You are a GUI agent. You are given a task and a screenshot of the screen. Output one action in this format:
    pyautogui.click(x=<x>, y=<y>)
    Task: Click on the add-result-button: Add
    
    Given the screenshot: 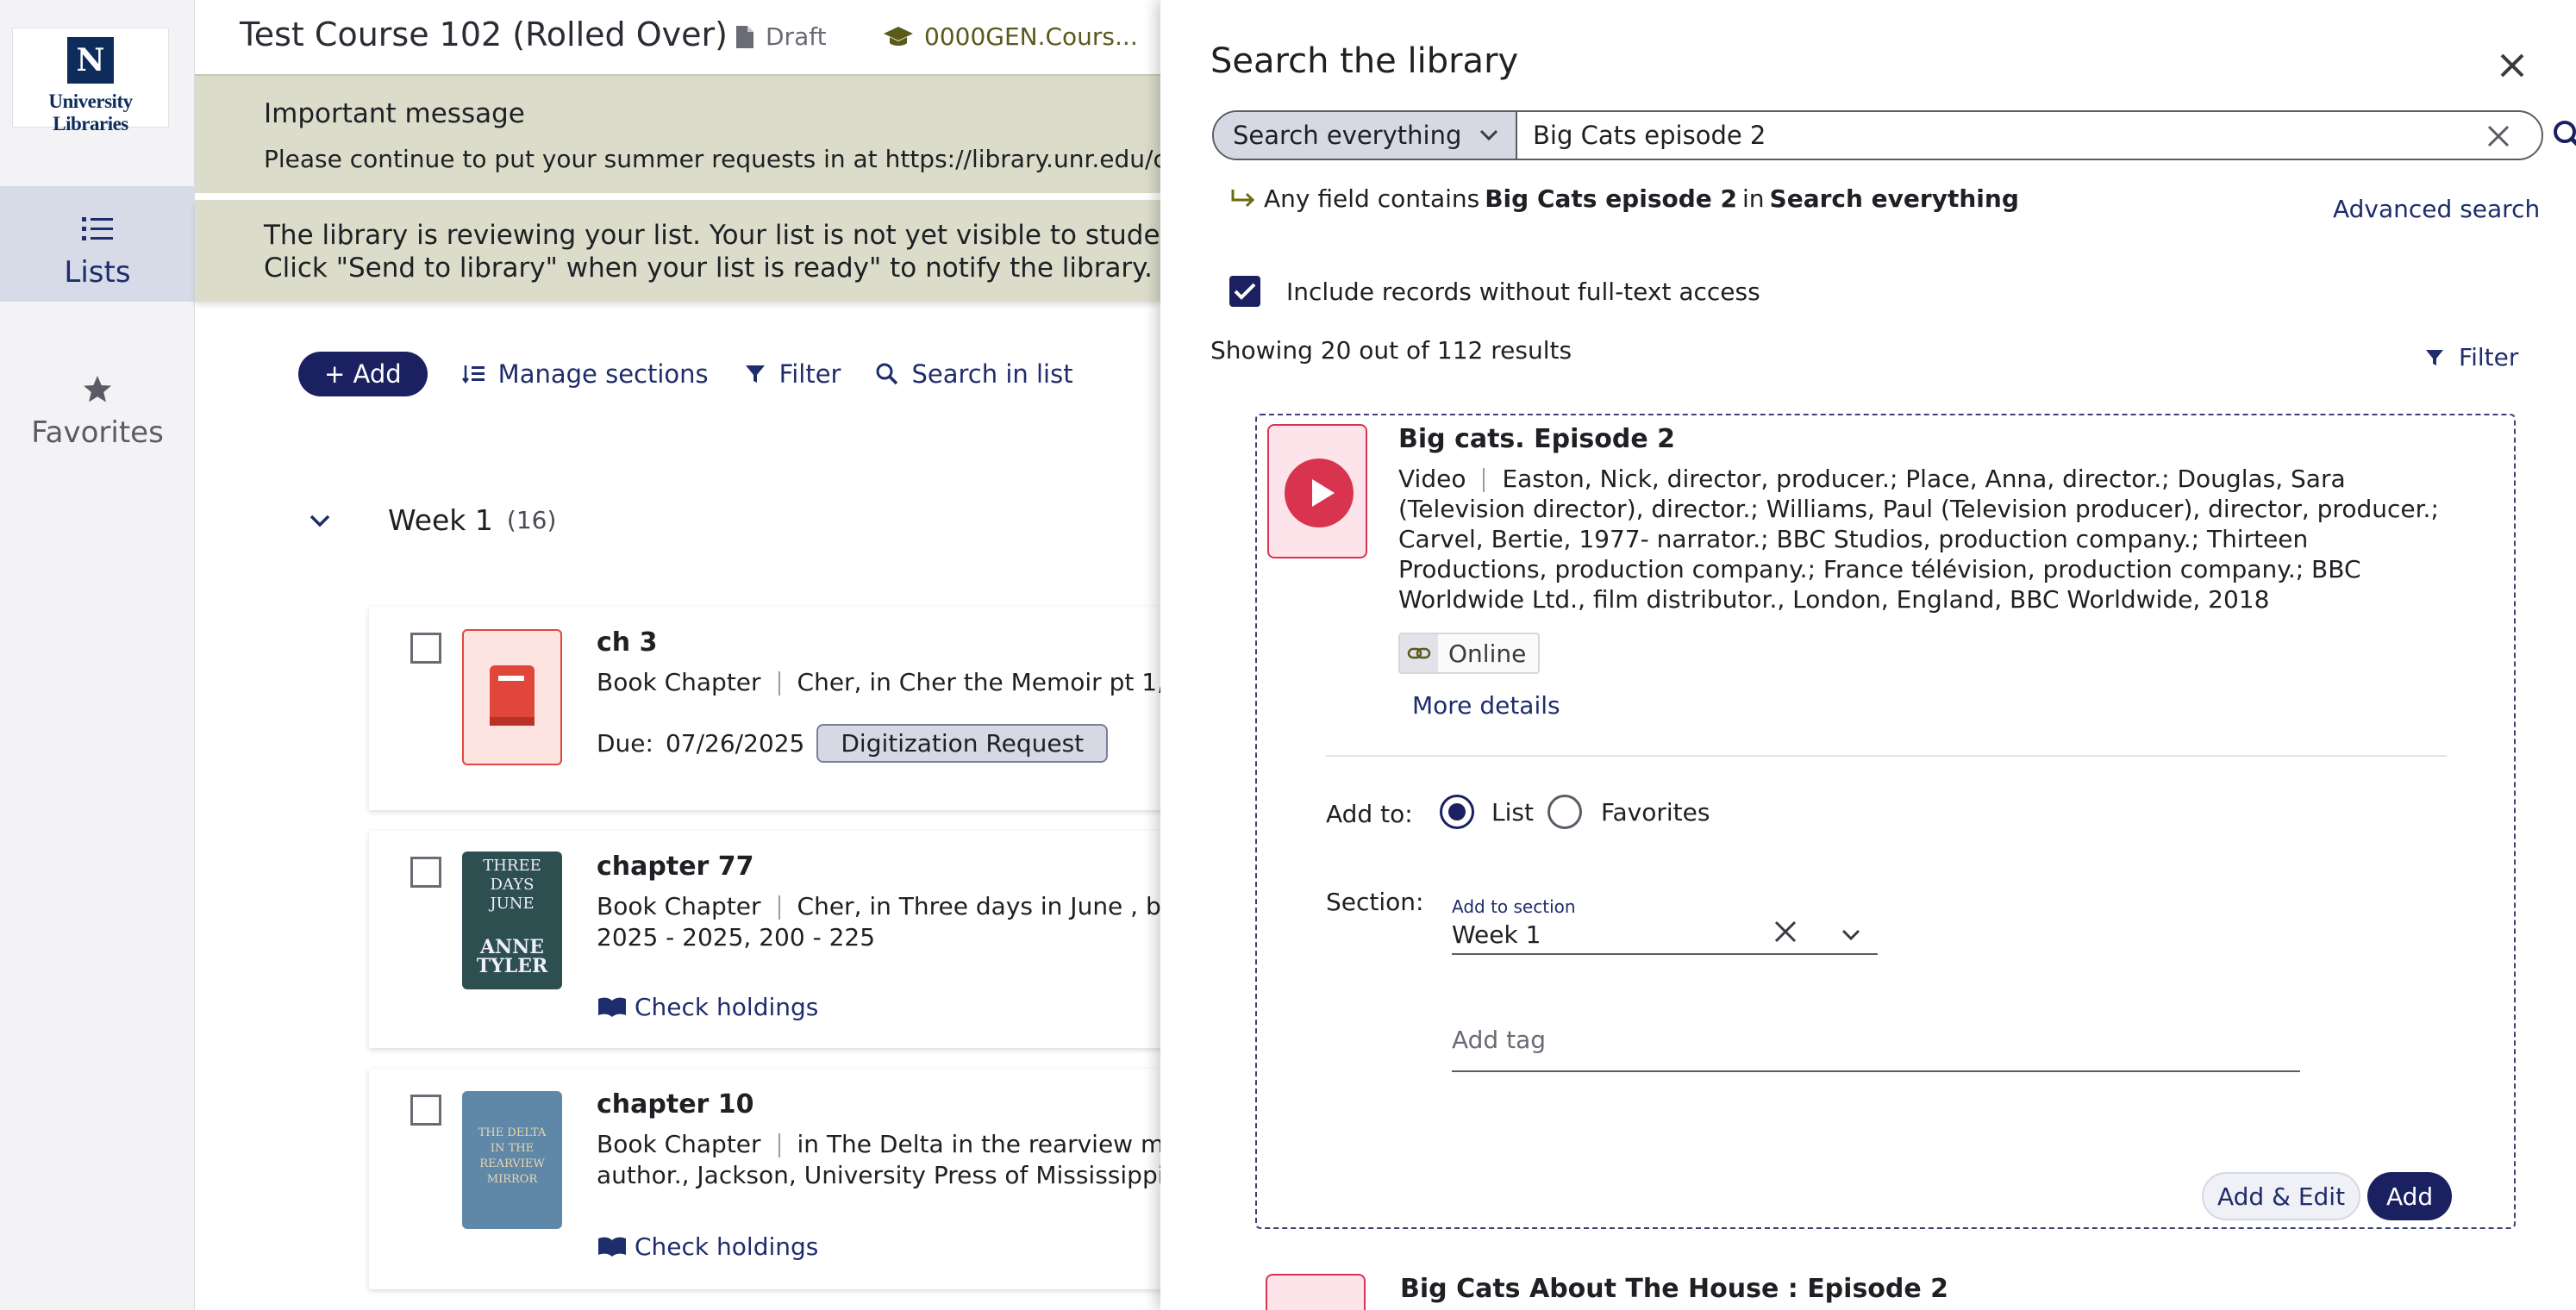 What is the action you would take?
    pyautogui.click(x=2410, y=1196)
    